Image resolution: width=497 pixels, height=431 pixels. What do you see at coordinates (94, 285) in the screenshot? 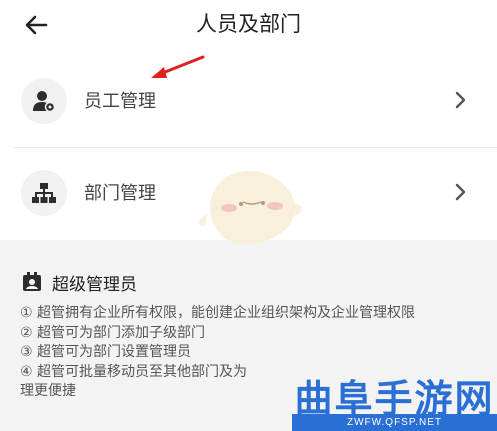
I see `section-title: 超级管理员` at bounding box center [94, 285].